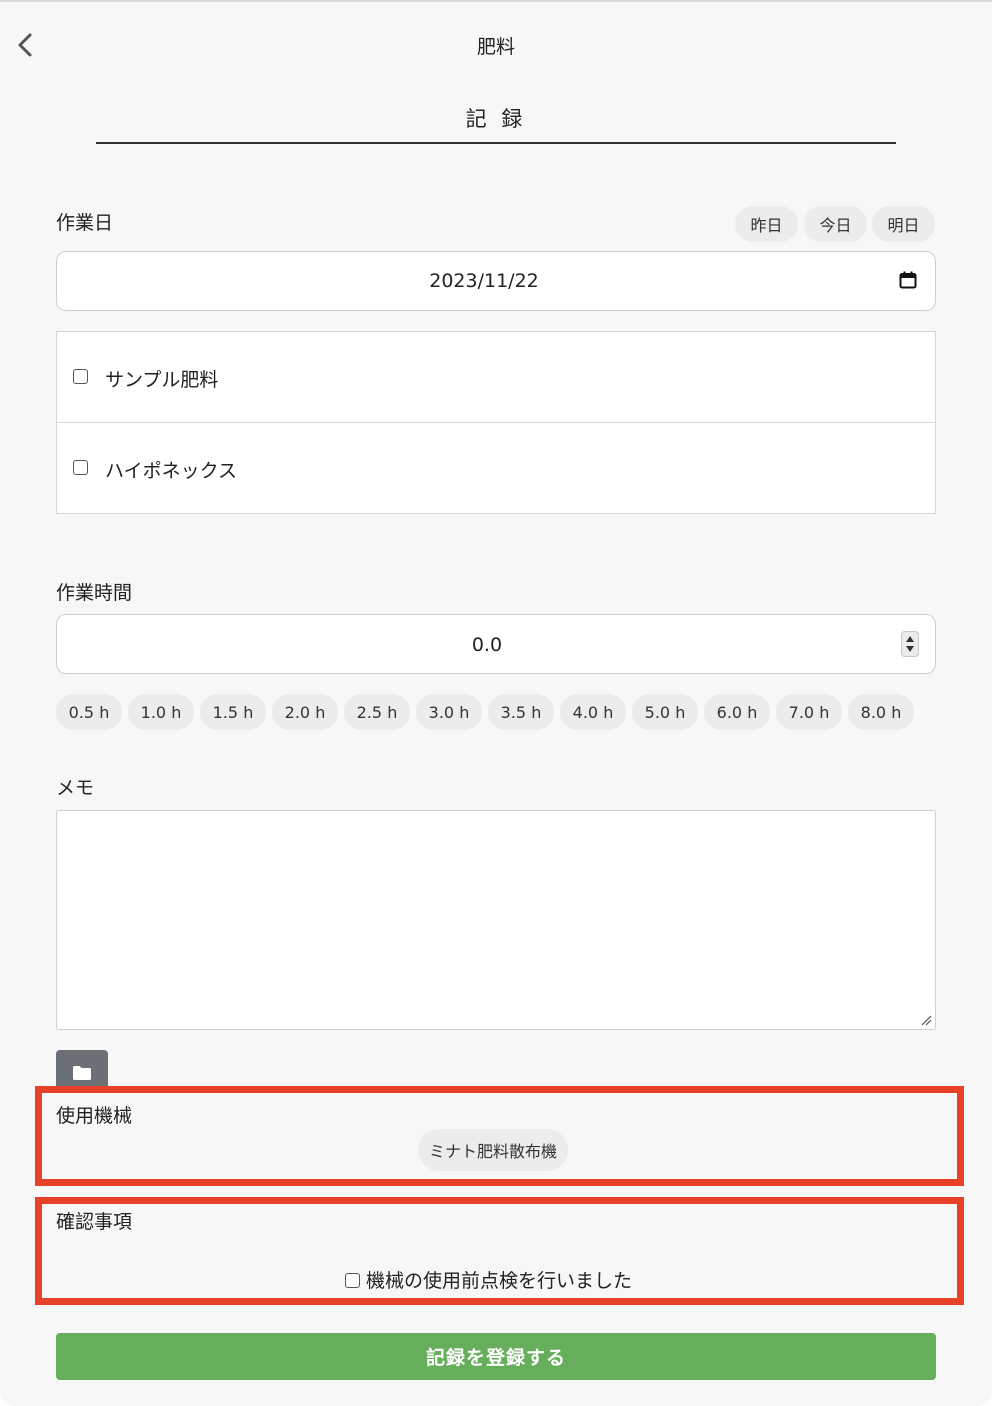 The height and width of the screenshot is (1406, 992). What do you see at coordinates (665, 712) in the screenshot?
I see `preset-5-0h-button: 5.0 h` at bounding box center [665, 712].